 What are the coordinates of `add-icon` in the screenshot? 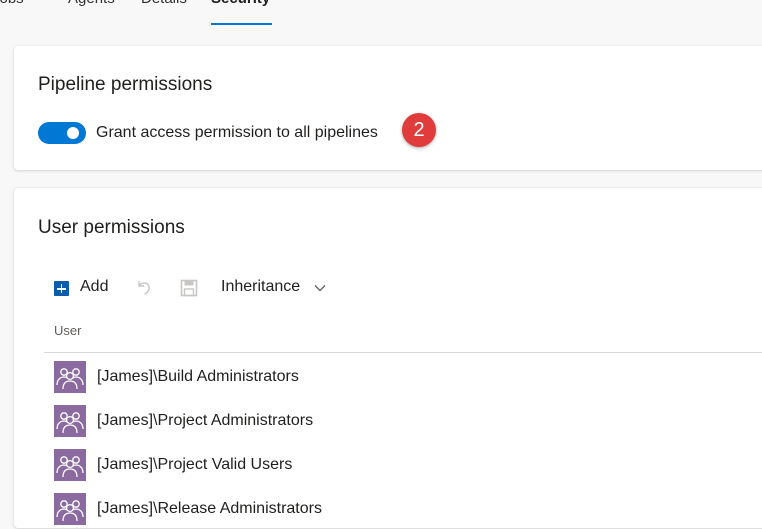 It's located at (61, 288).